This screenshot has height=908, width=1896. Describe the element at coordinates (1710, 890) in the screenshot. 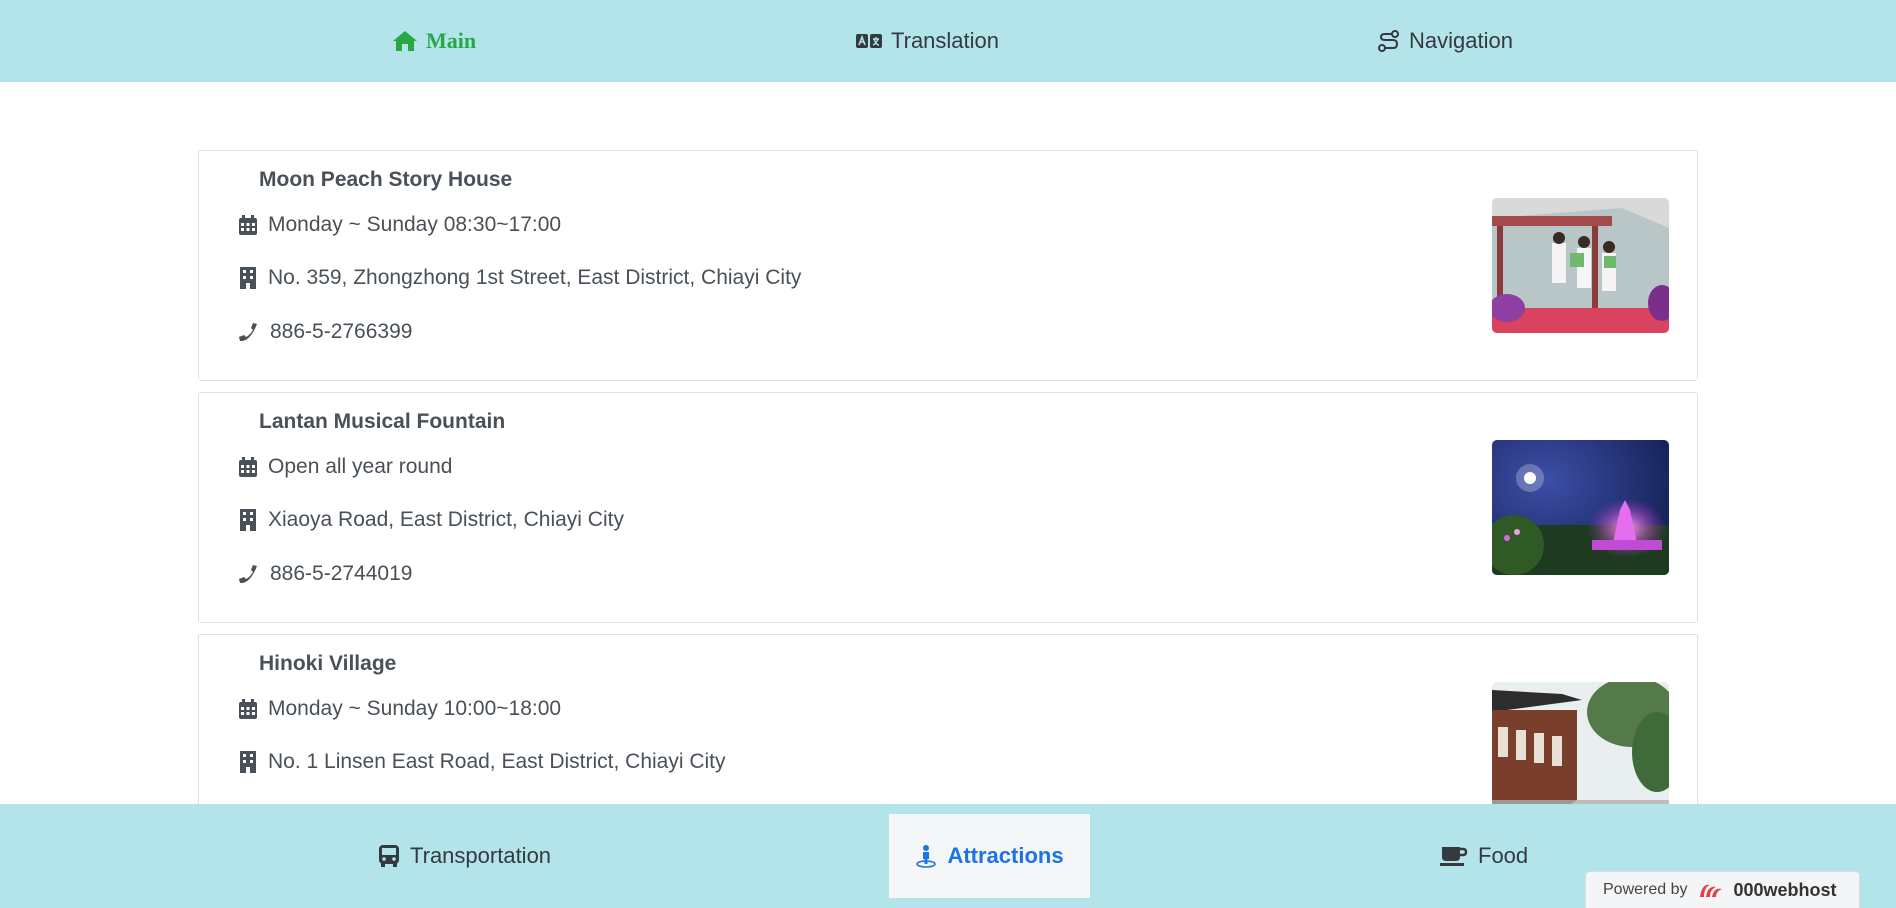

I see `webhost-logo-icon` at that location.